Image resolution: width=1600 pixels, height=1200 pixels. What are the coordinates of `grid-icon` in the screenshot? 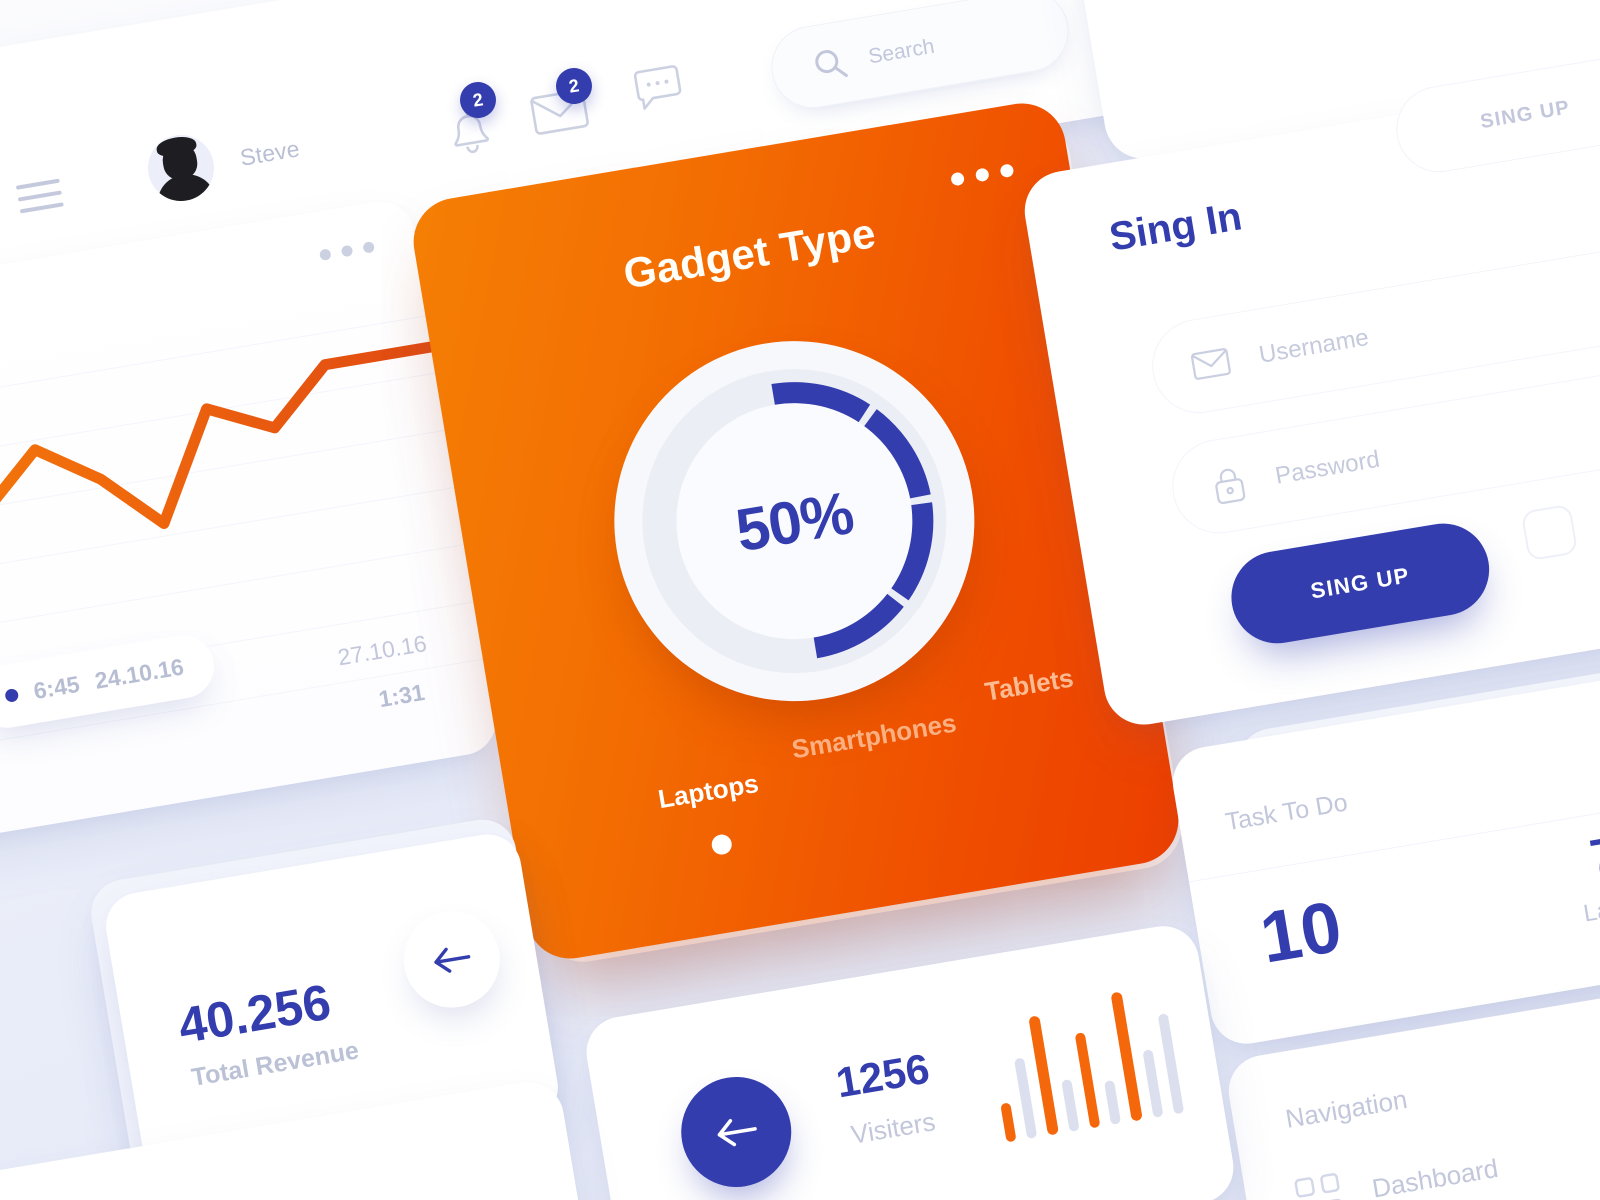 It's located at (1319, 1186).